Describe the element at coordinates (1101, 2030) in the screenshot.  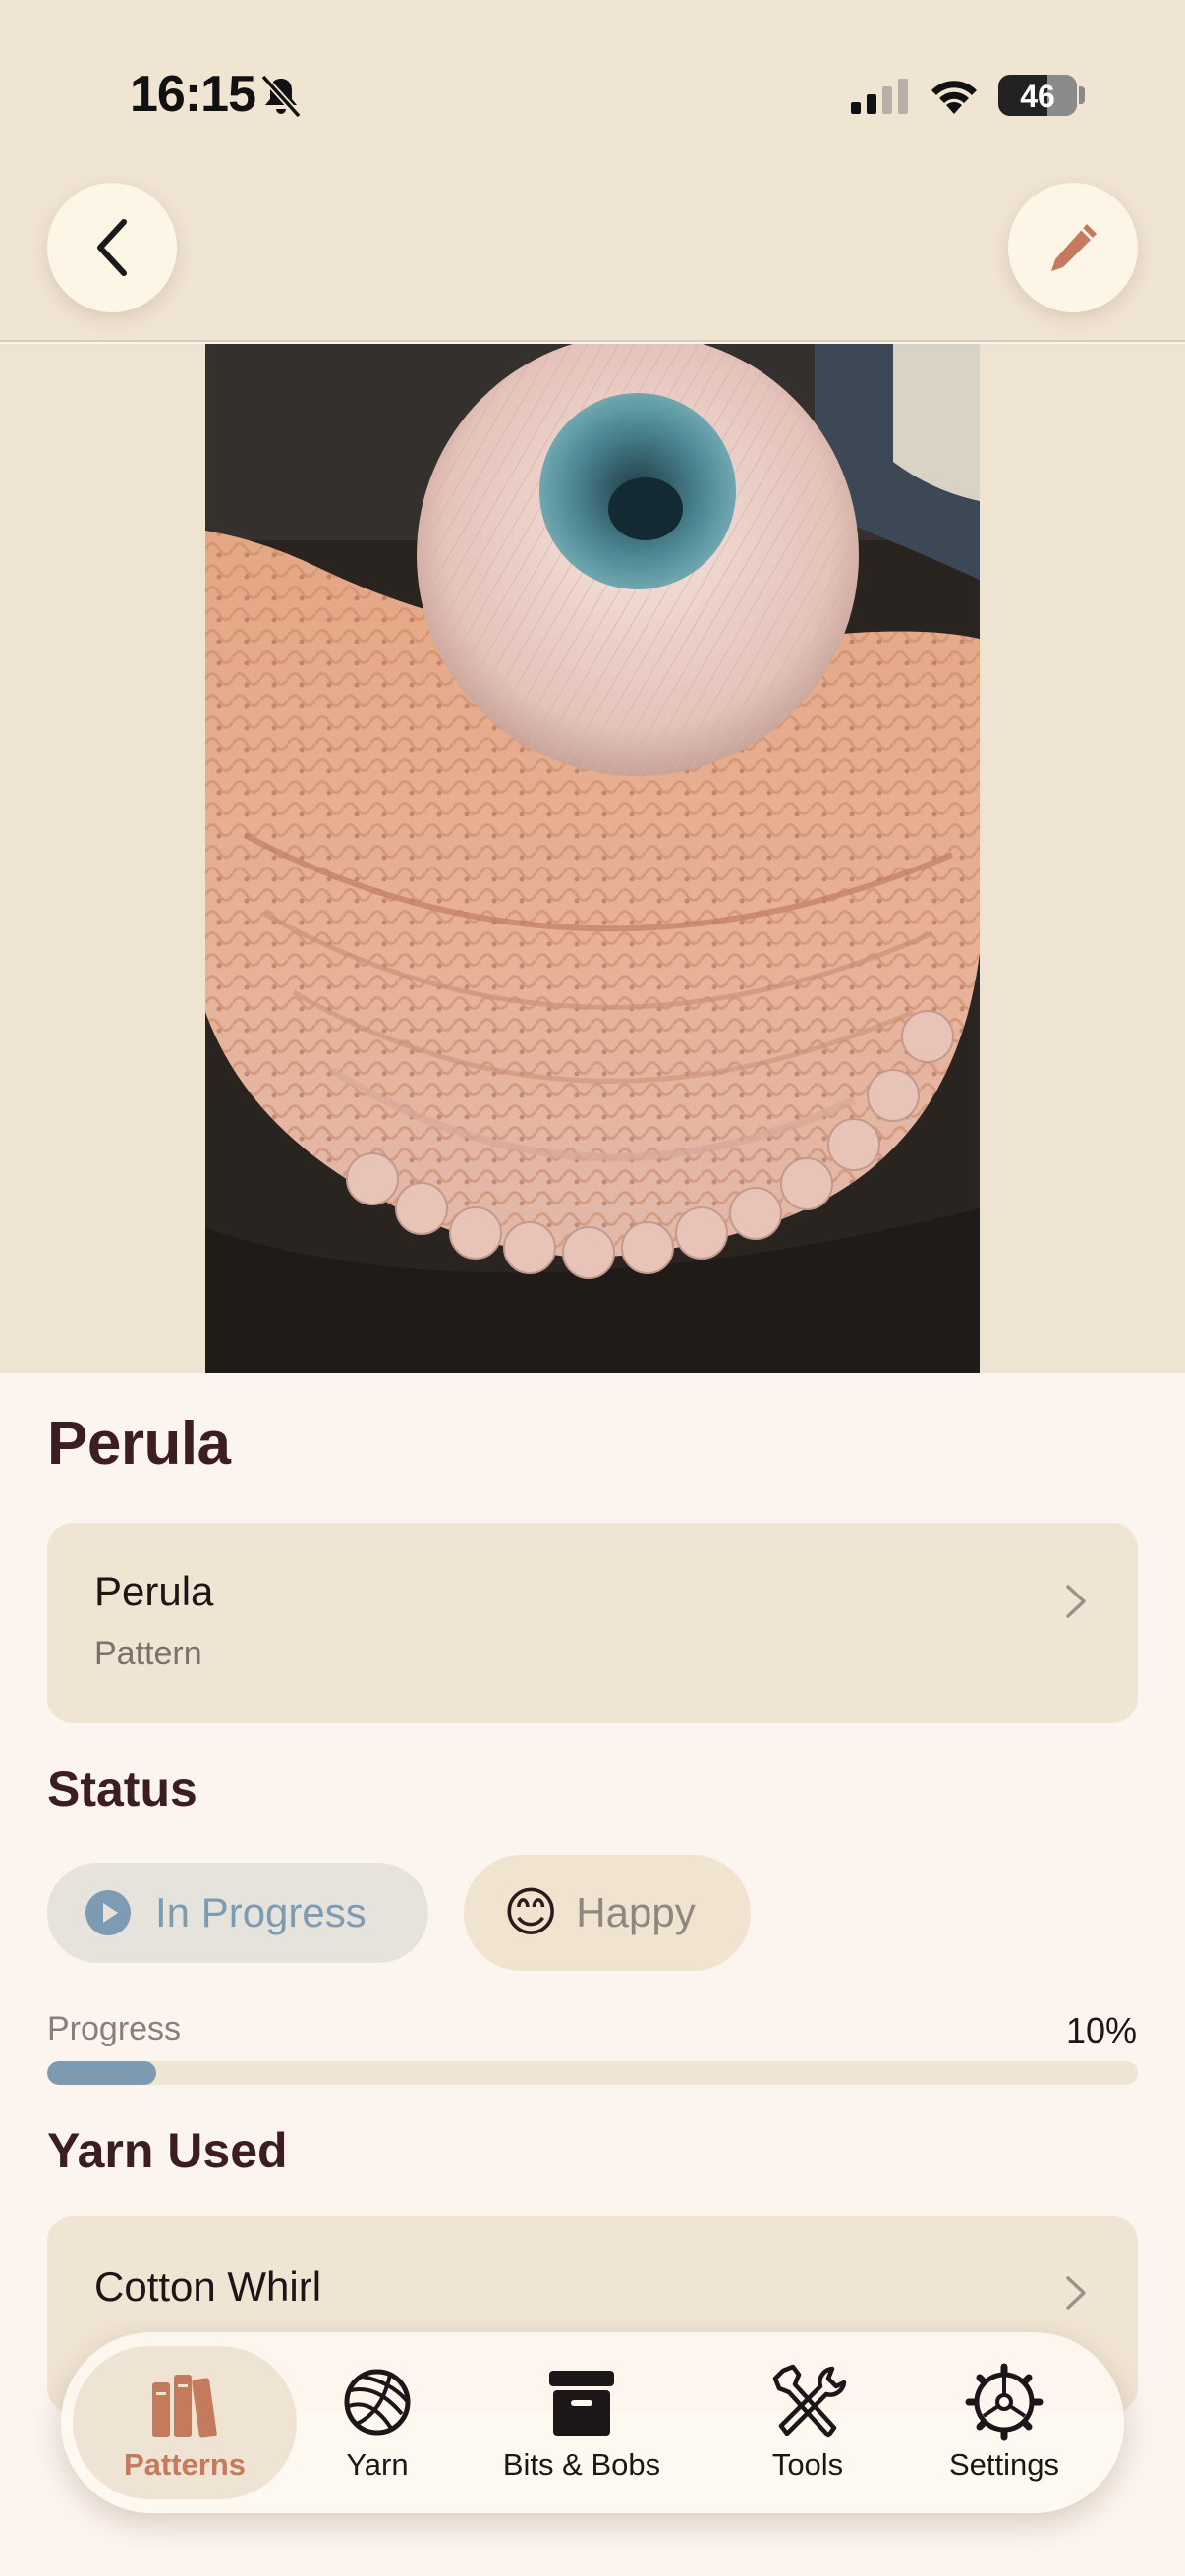
I see `progress-percent: 10%` at that location.